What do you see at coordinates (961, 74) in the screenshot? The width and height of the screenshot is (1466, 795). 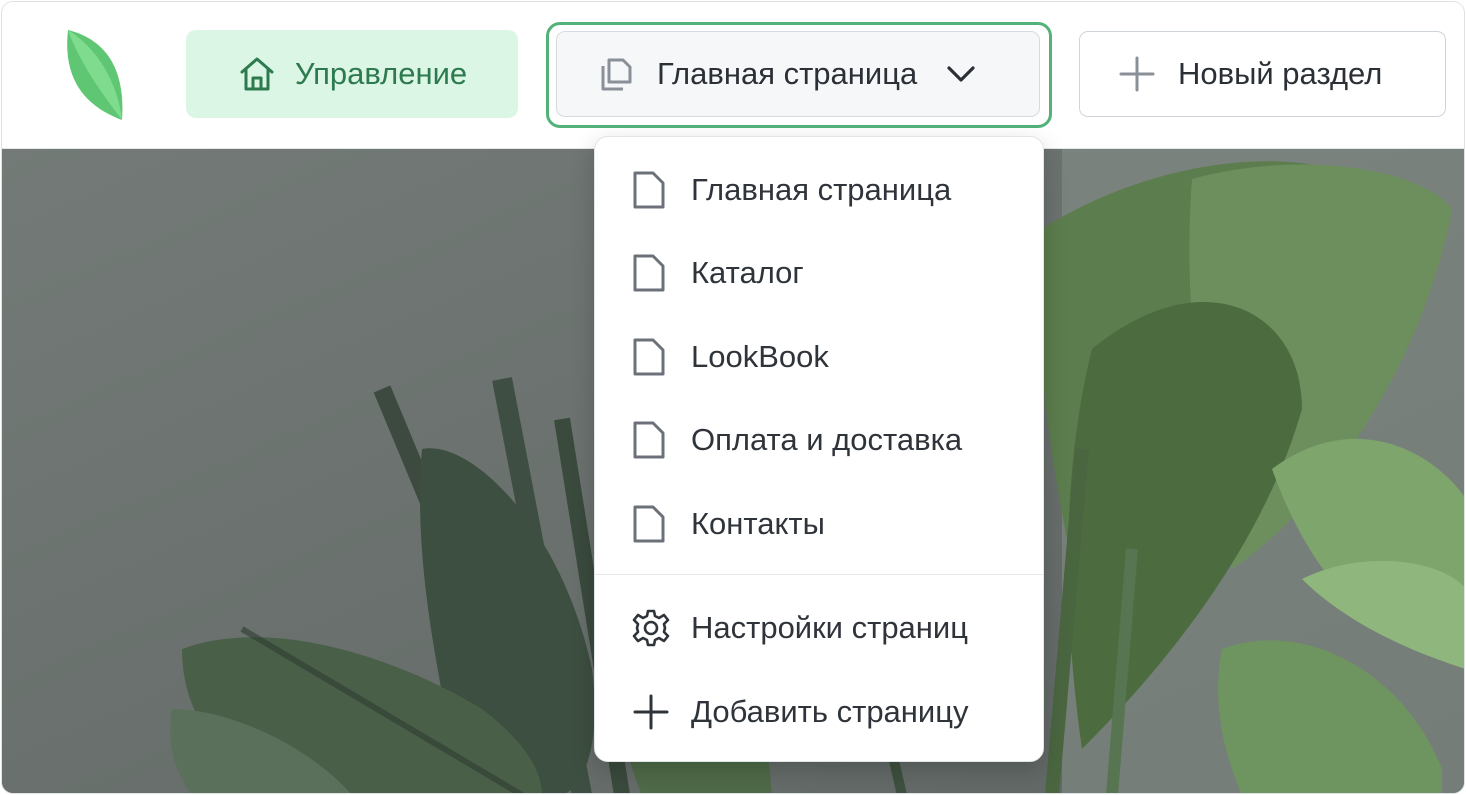 I see `chevron-down-icon` at bounding box center [961, 74].